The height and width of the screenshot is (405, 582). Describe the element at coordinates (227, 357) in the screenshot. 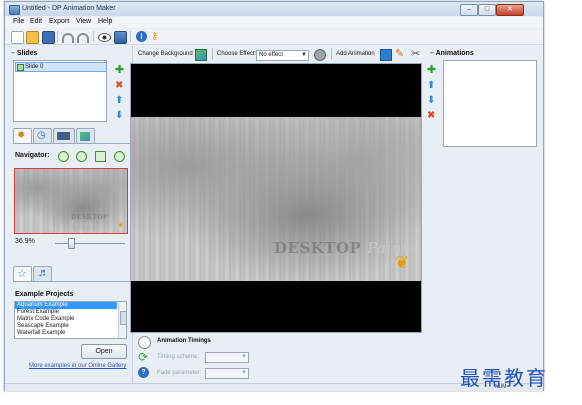

I see `timing-scheme-dropdown: ▼` at that location.